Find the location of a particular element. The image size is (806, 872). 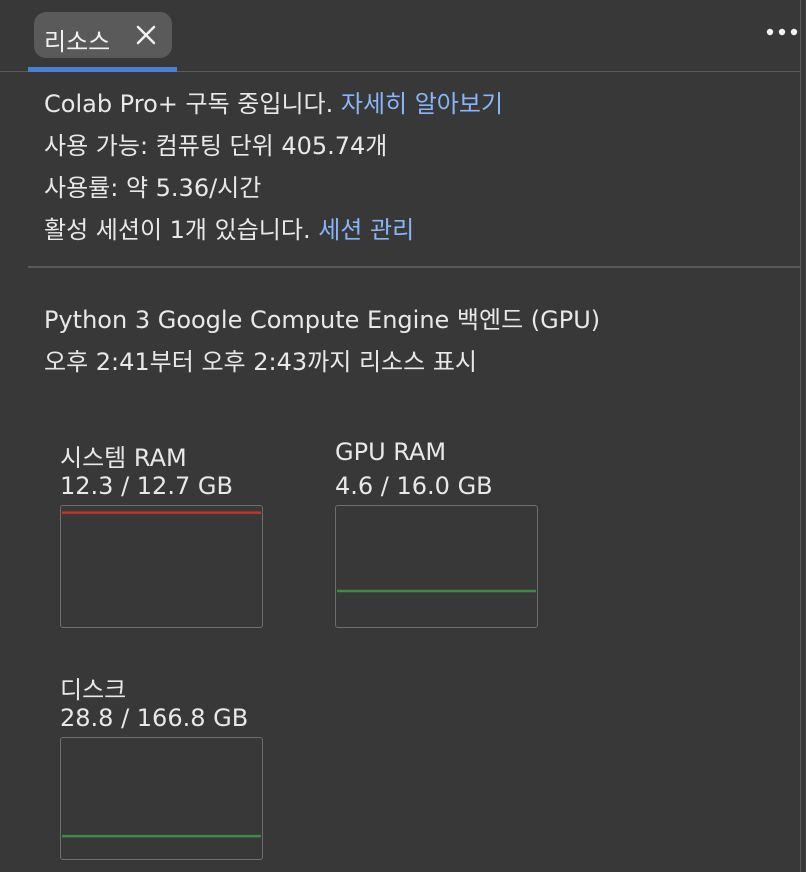

active-tab-indicator is located at coordinates (102, 69).